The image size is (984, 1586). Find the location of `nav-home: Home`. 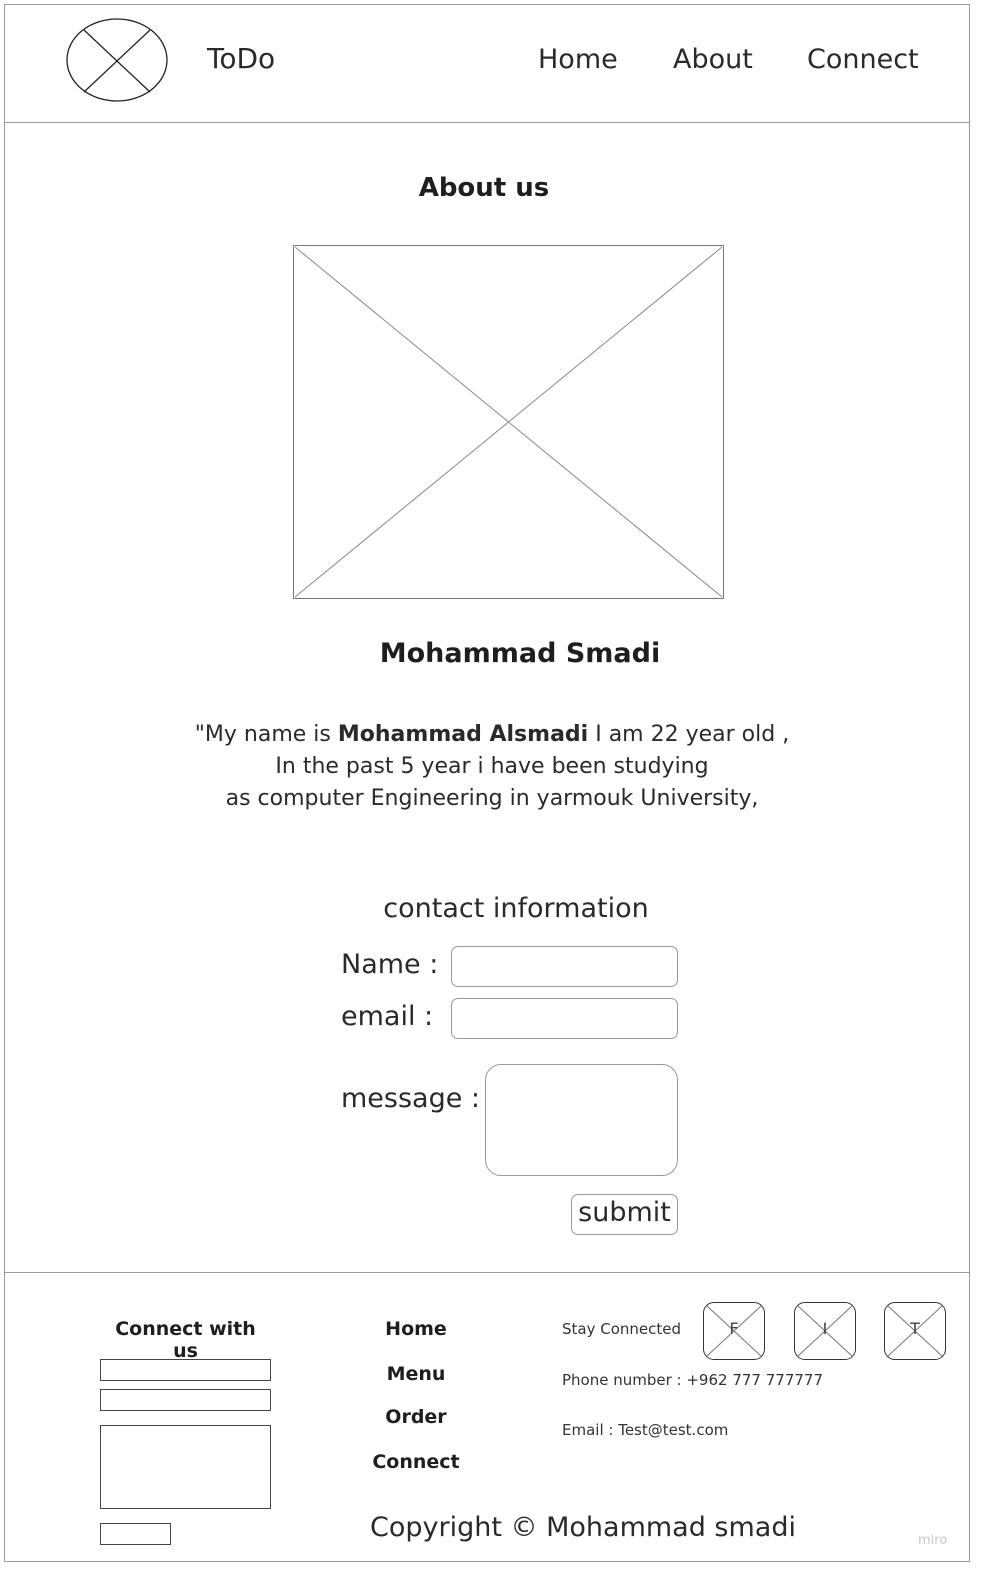

nav-home: Home is located at coordinates (578, 59).